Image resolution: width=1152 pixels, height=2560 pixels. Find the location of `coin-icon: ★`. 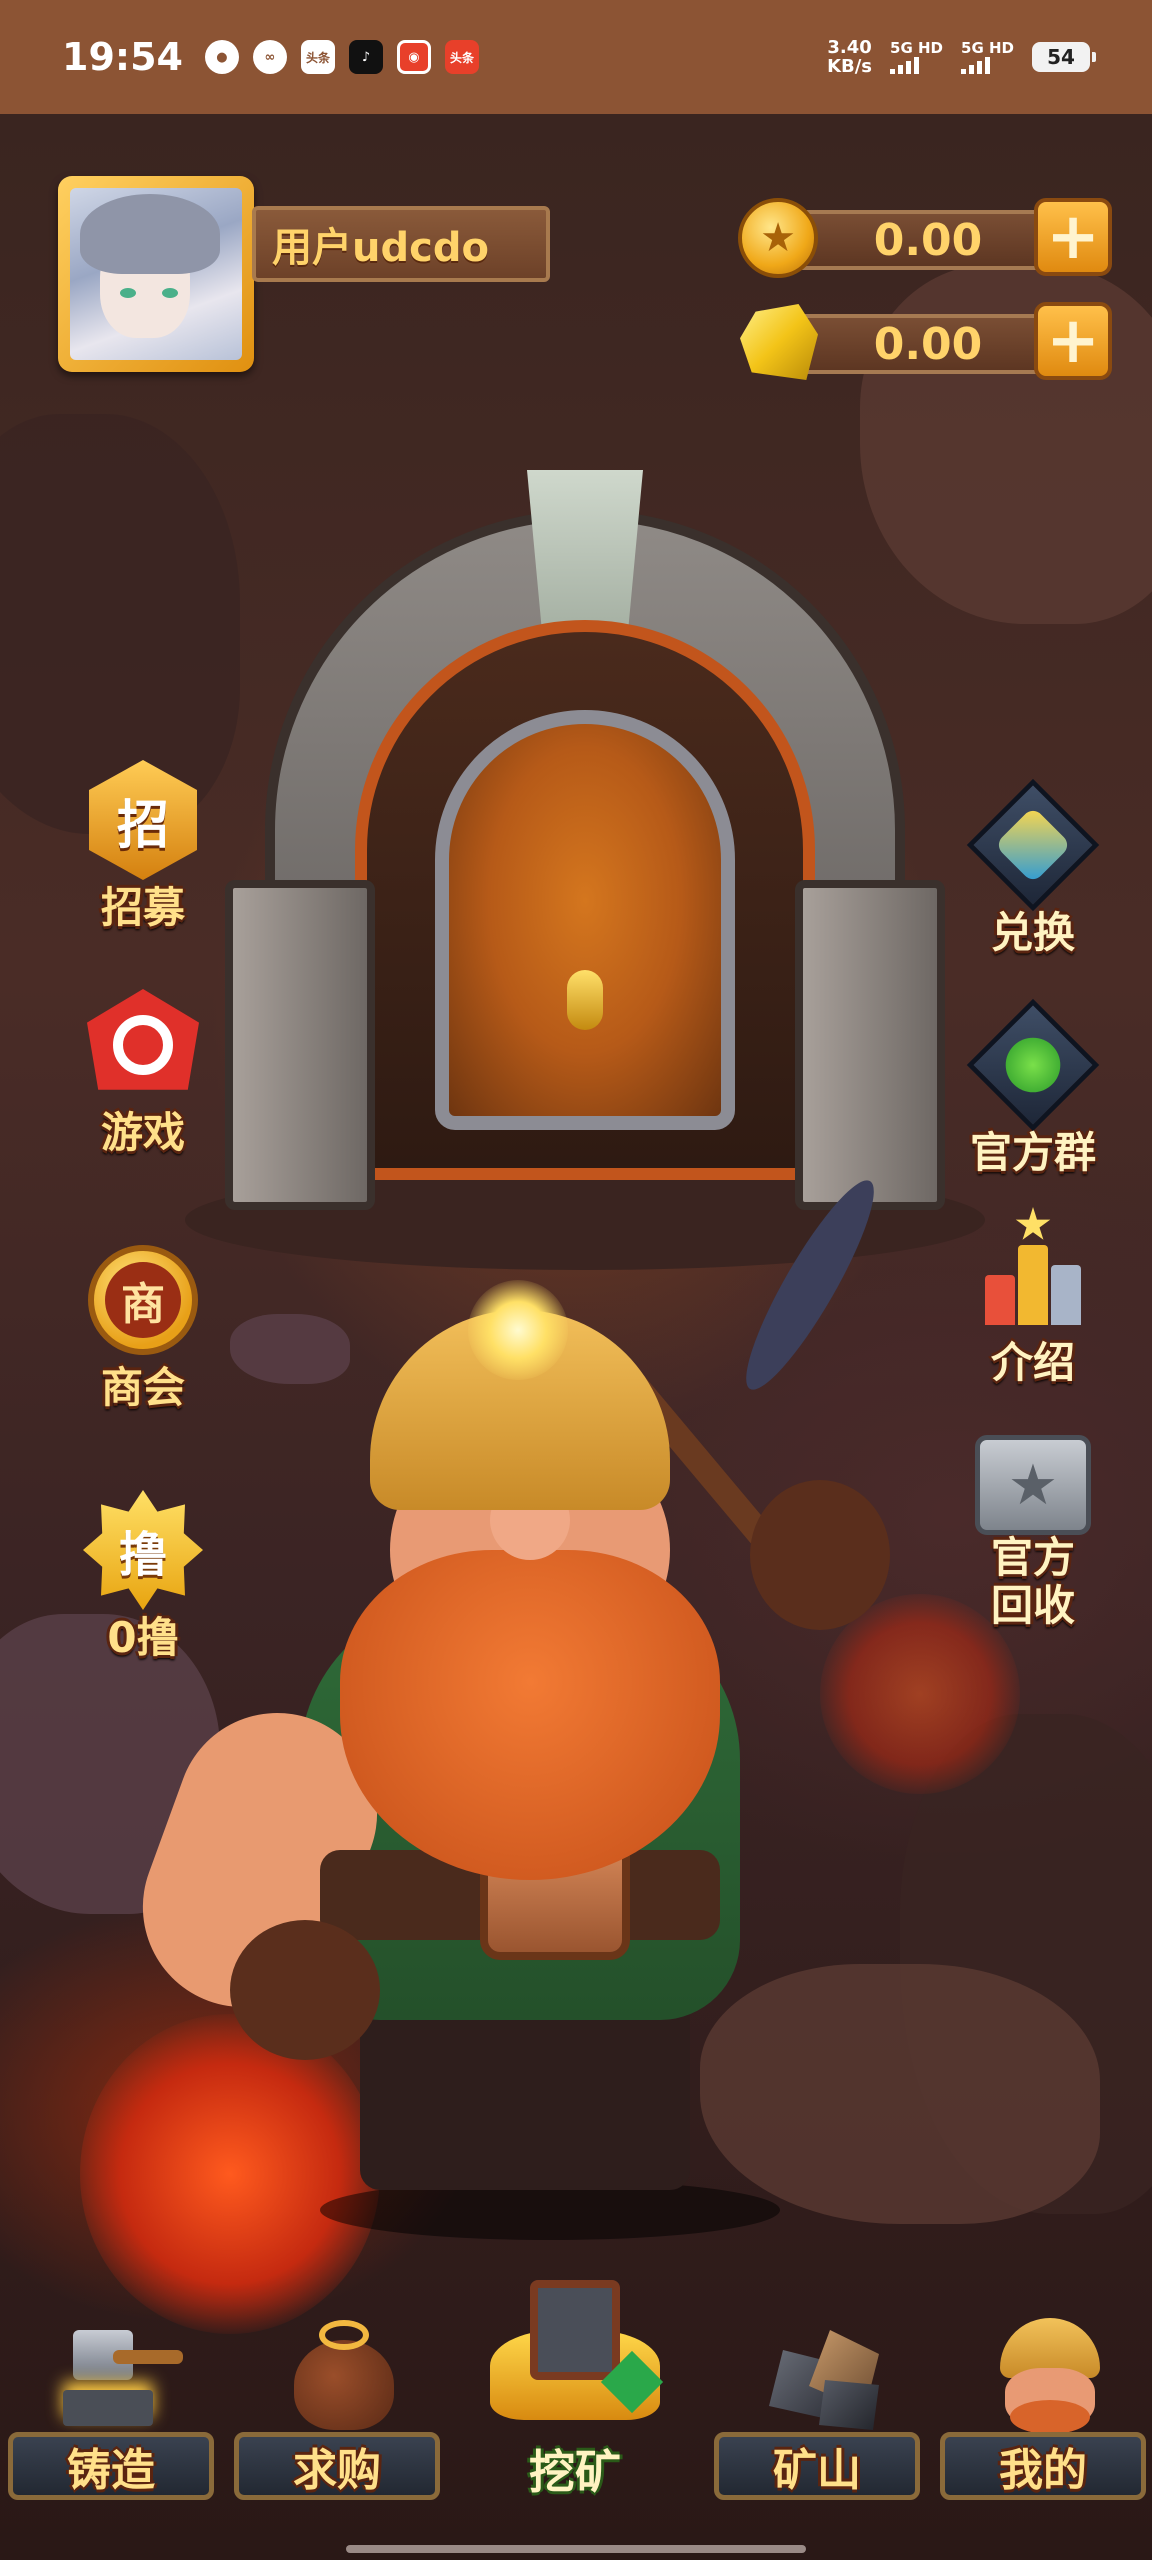

coin-icon: ★ is located at coordinates (778, 238).